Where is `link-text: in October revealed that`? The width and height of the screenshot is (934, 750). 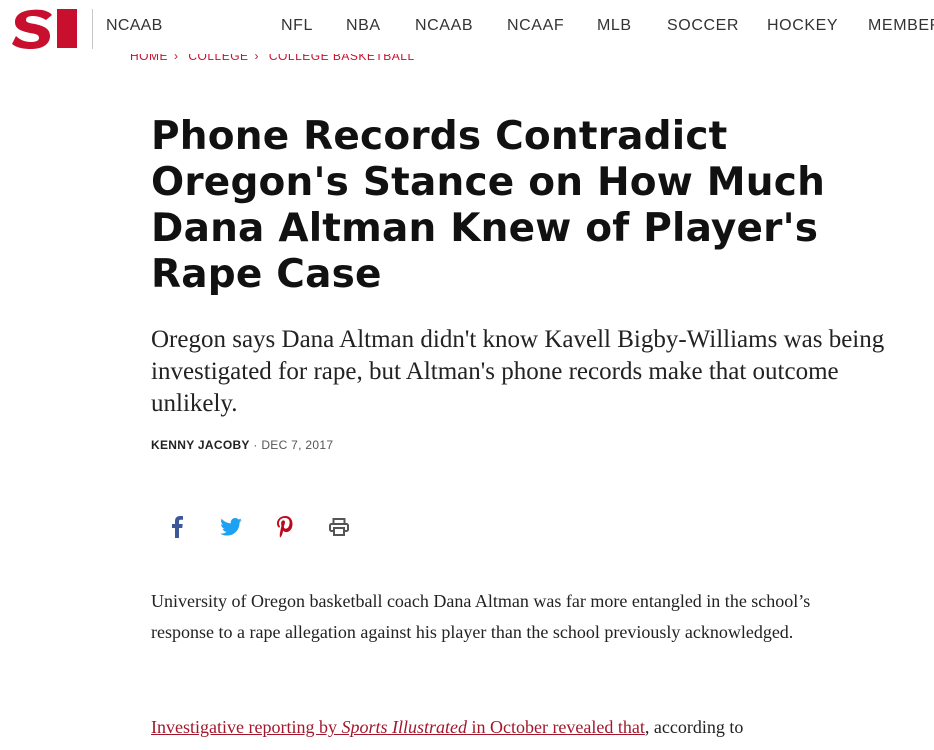 link-text: in October revealed that is located at coordinates (555, 727).